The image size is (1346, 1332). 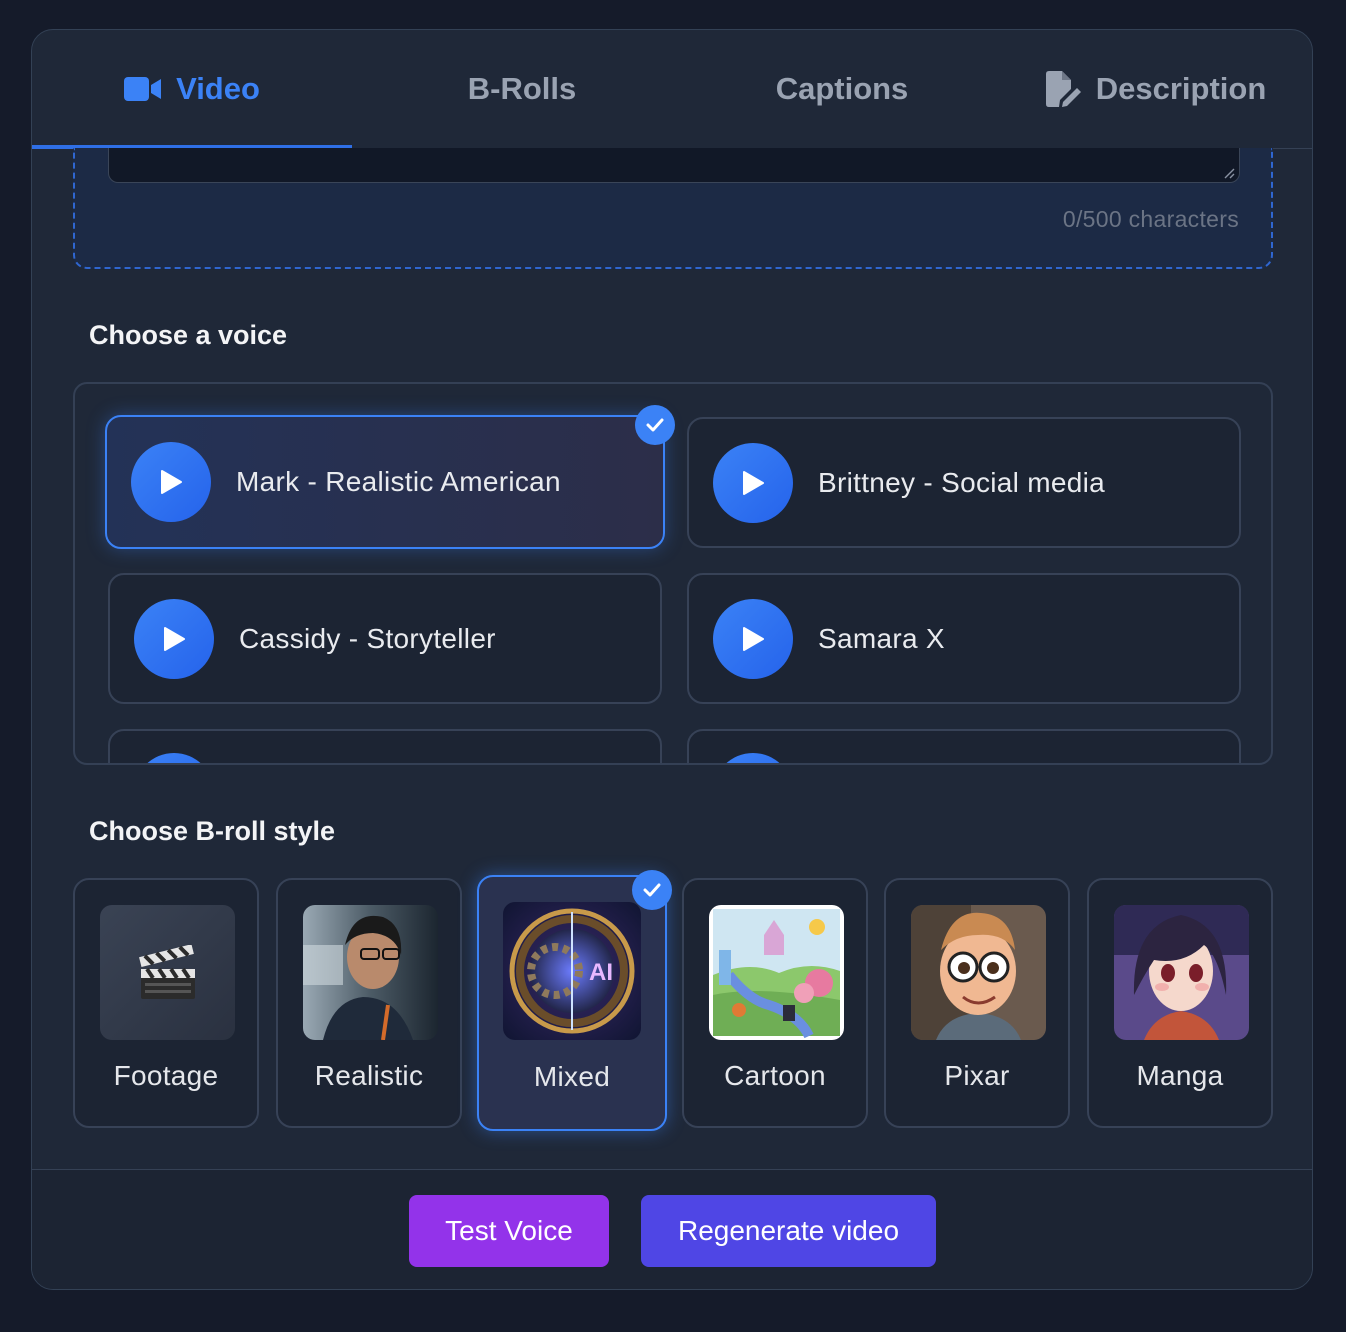 What do you see at coordinates (1229, 173) in the screenshot?
I see `resize-handle-icon` at bounding box center [1229, 173].